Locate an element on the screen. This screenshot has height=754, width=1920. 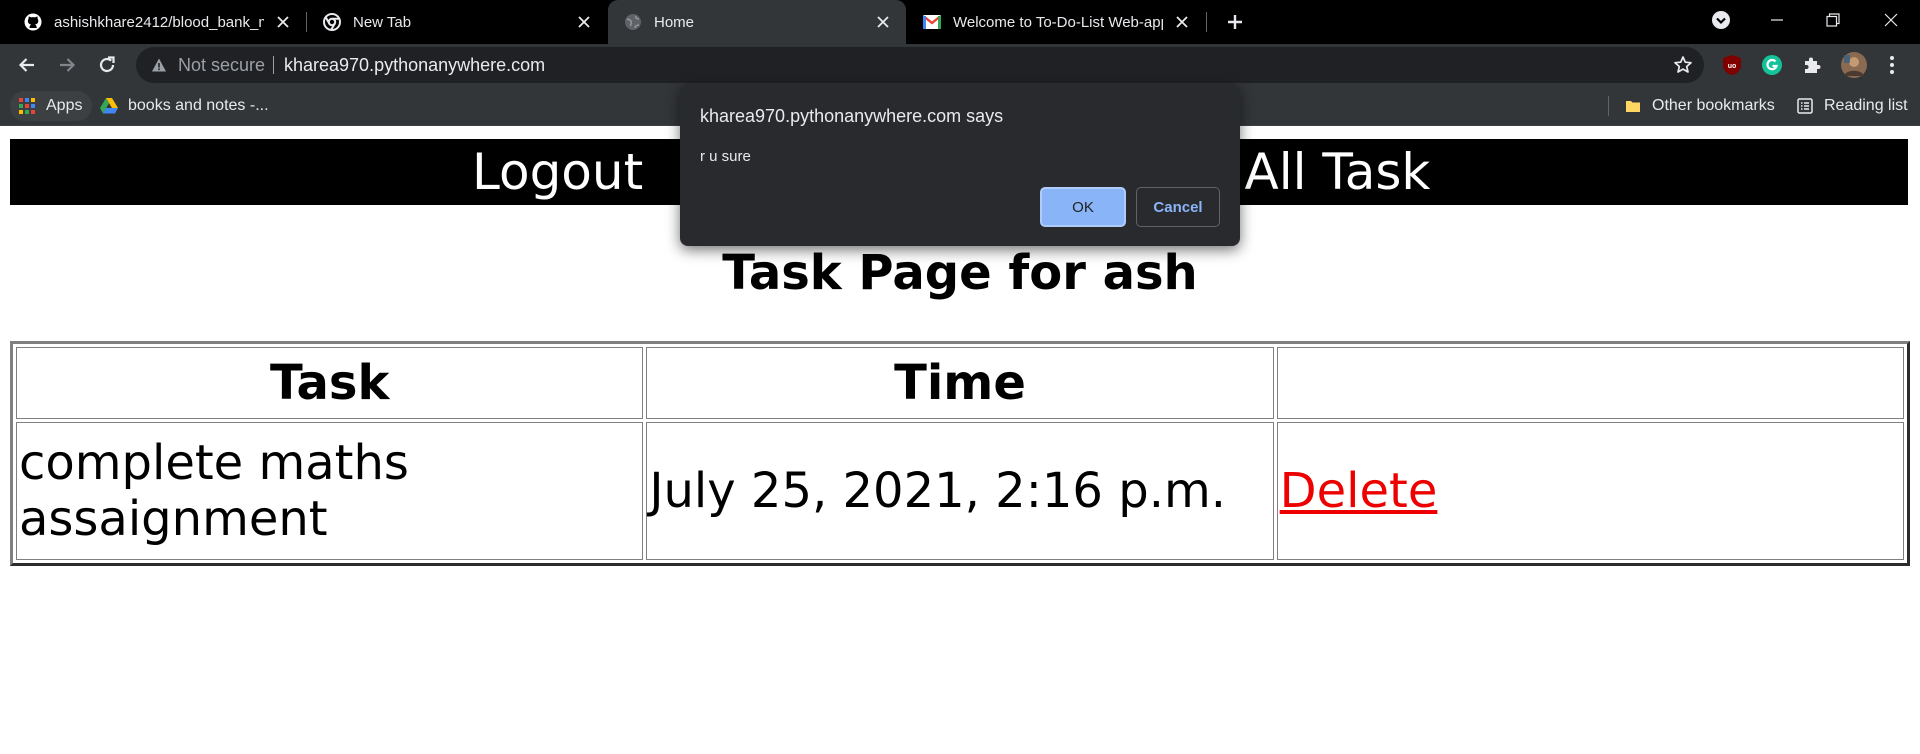
tab-title: Welcome to To-Do-List Web-app is located at coordinates (1058, 22).